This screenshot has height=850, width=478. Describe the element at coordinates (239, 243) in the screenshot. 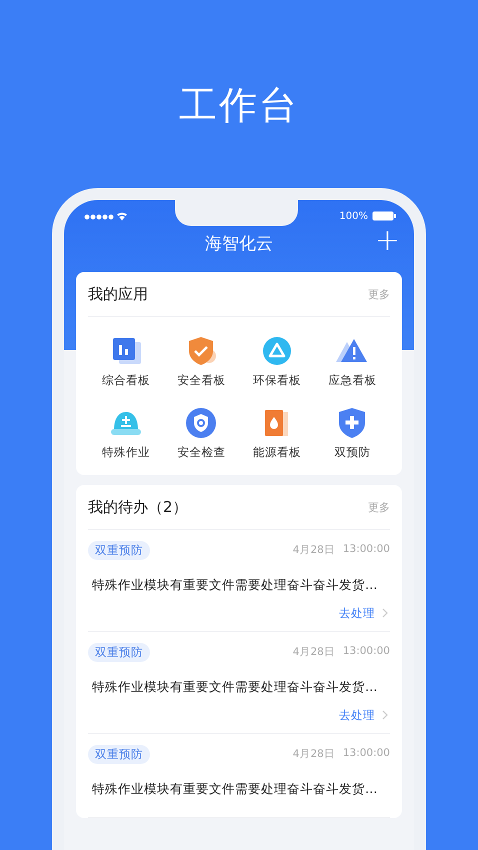

I see `app-title: 海智化云` at that location.